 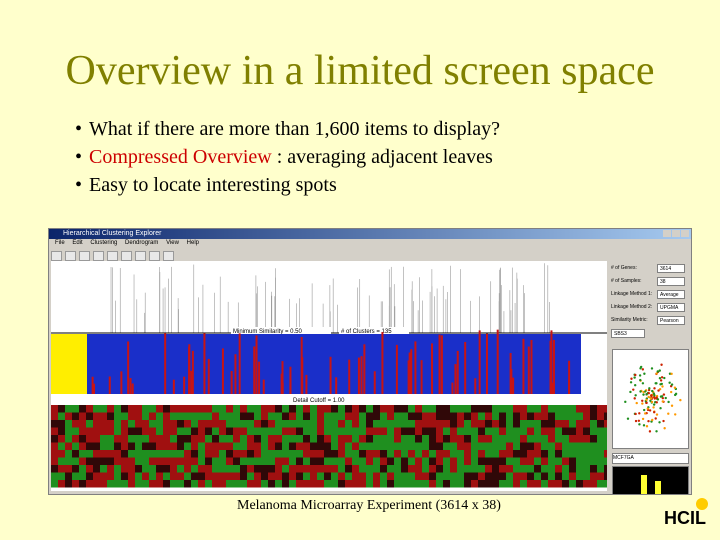 I want to click on selected-cluster, so click(x=69, y=364).